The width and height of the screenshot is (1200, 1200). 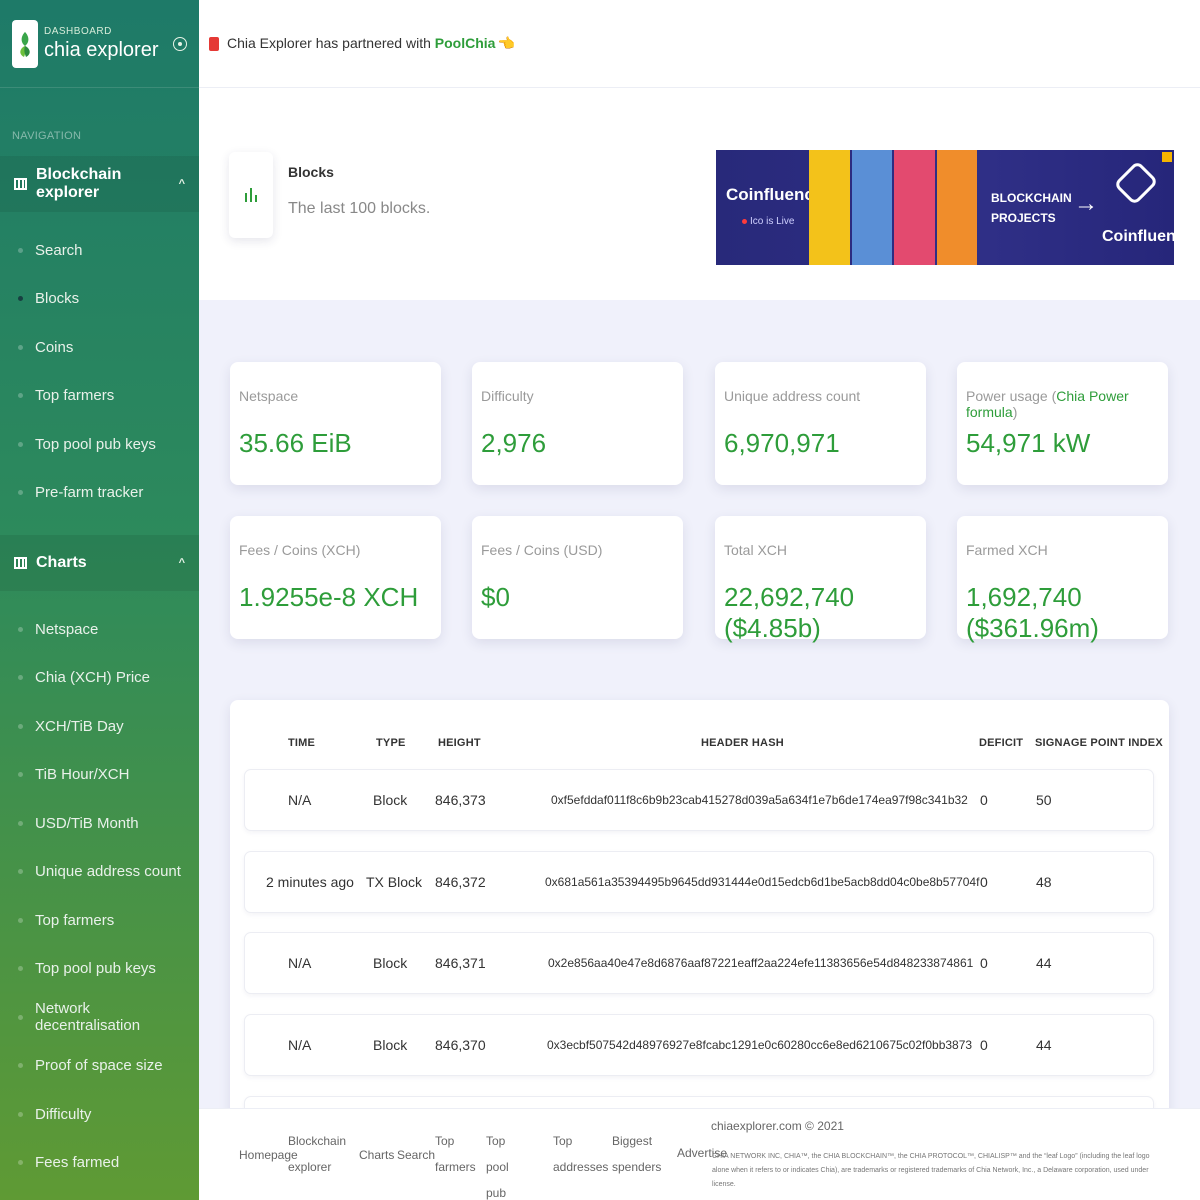 What do you see at coordinates (1015, 412) in the screenshot?
I see `stat-label-suffix: )` at bounding box center [1015, 412].